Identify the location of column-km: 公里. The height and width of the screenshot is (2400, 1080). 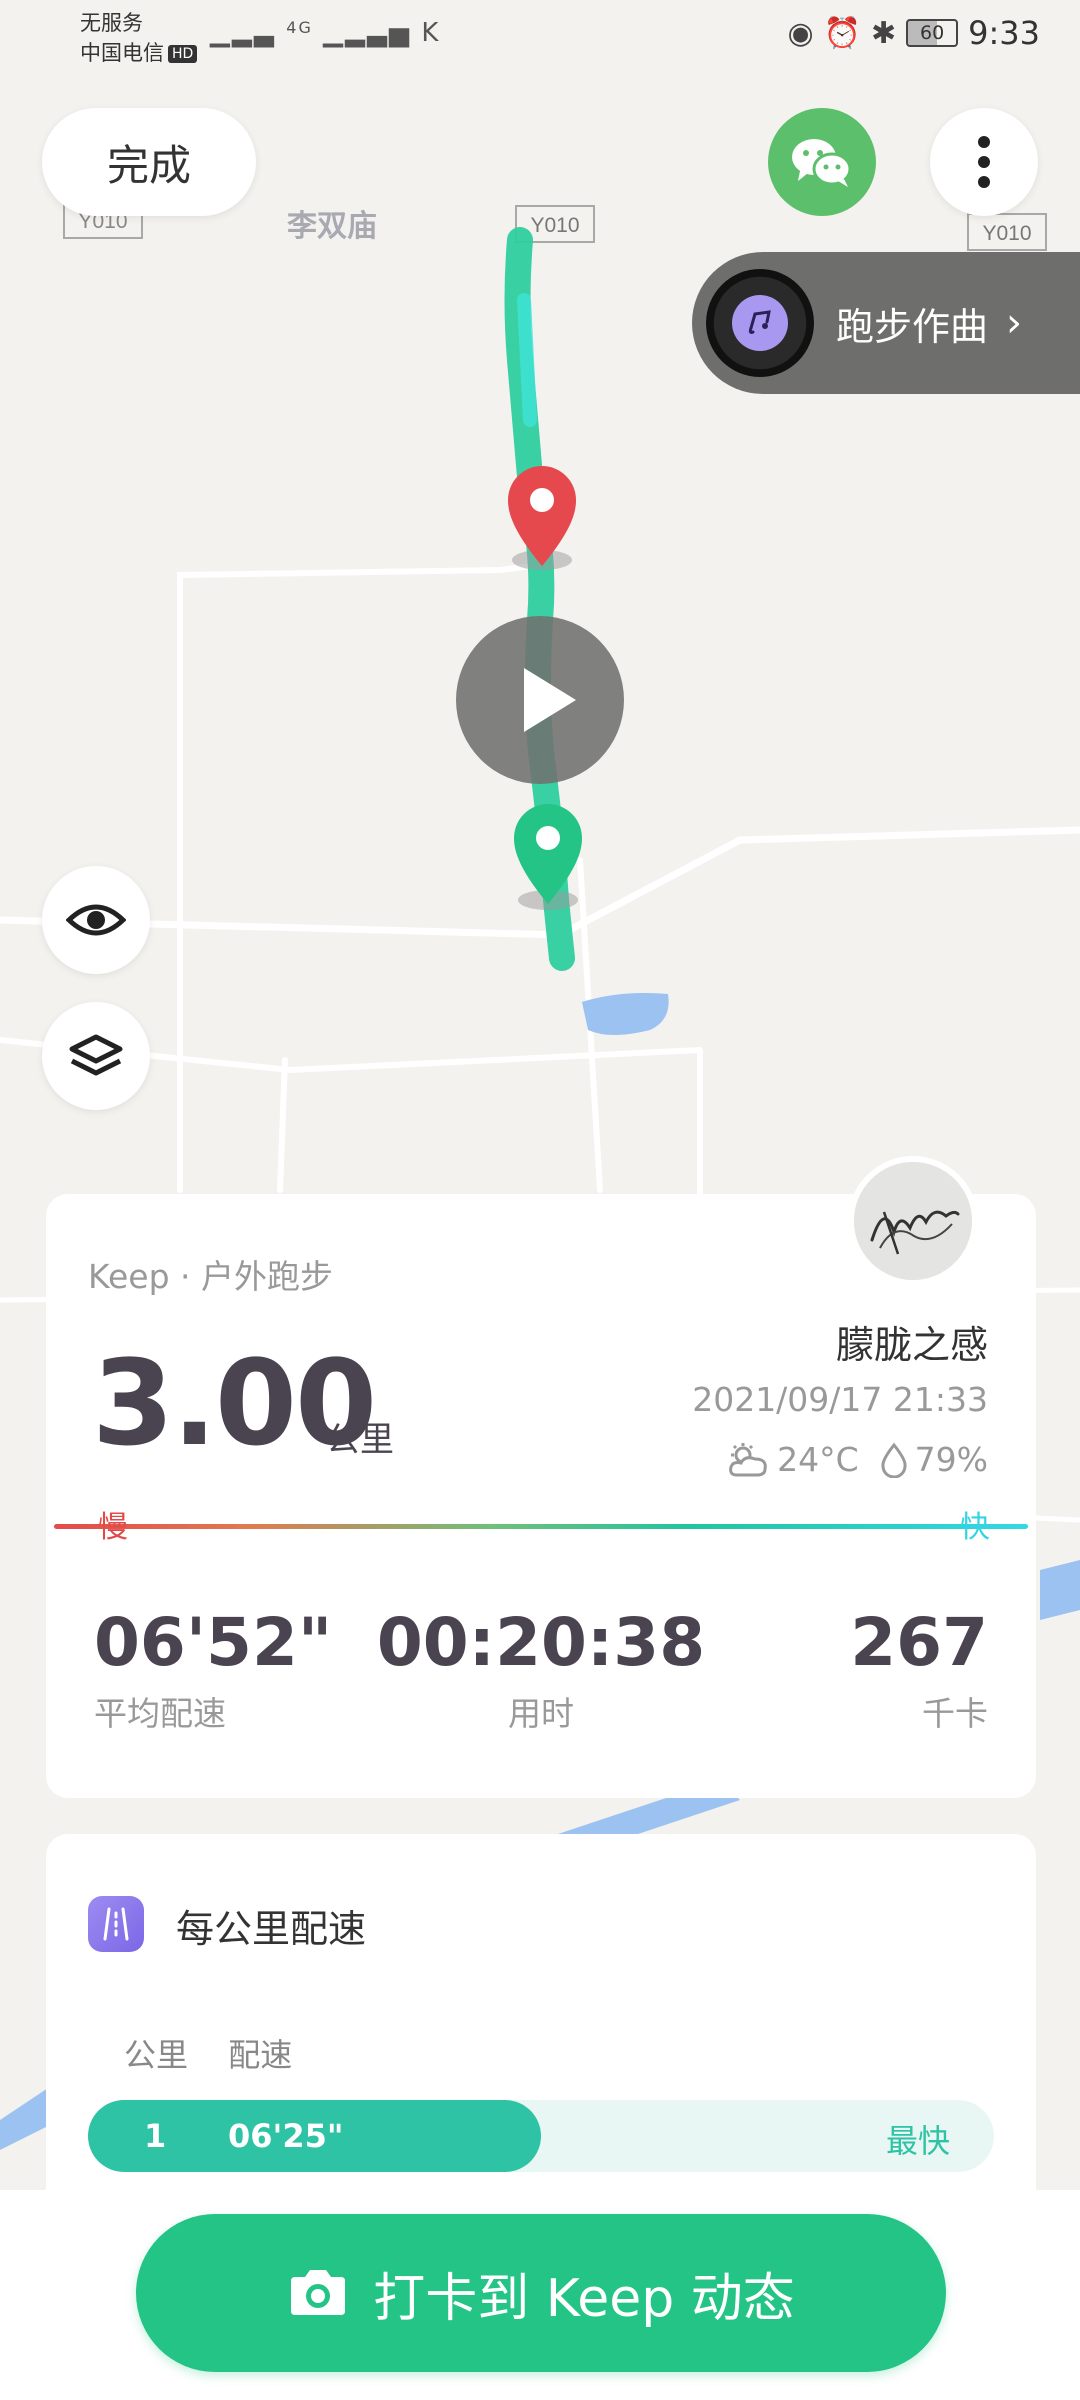
(156, 2055).